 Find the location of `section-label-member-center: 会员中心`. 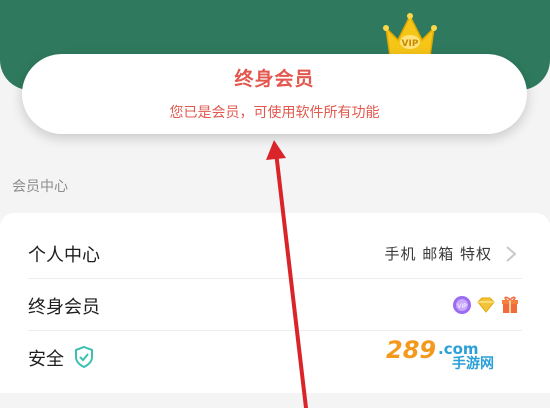

section-label-member-center: 会员中心 is located at coordinates (40, 187).